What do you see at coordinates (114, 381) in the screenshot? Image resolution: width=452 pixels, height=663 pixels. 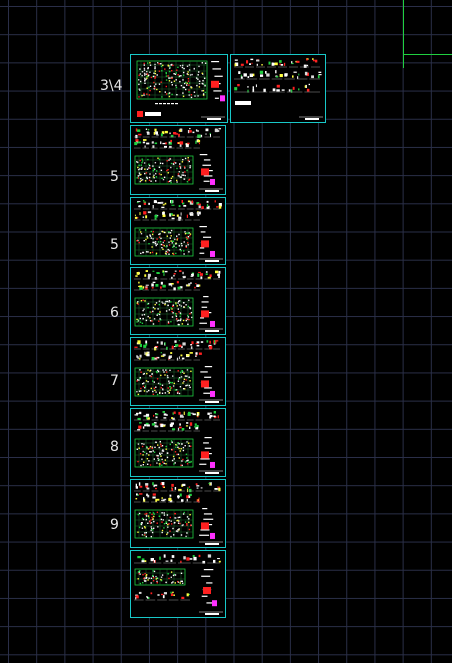 I see `sheet-label-7: 7` at bounding box center [114, 381].